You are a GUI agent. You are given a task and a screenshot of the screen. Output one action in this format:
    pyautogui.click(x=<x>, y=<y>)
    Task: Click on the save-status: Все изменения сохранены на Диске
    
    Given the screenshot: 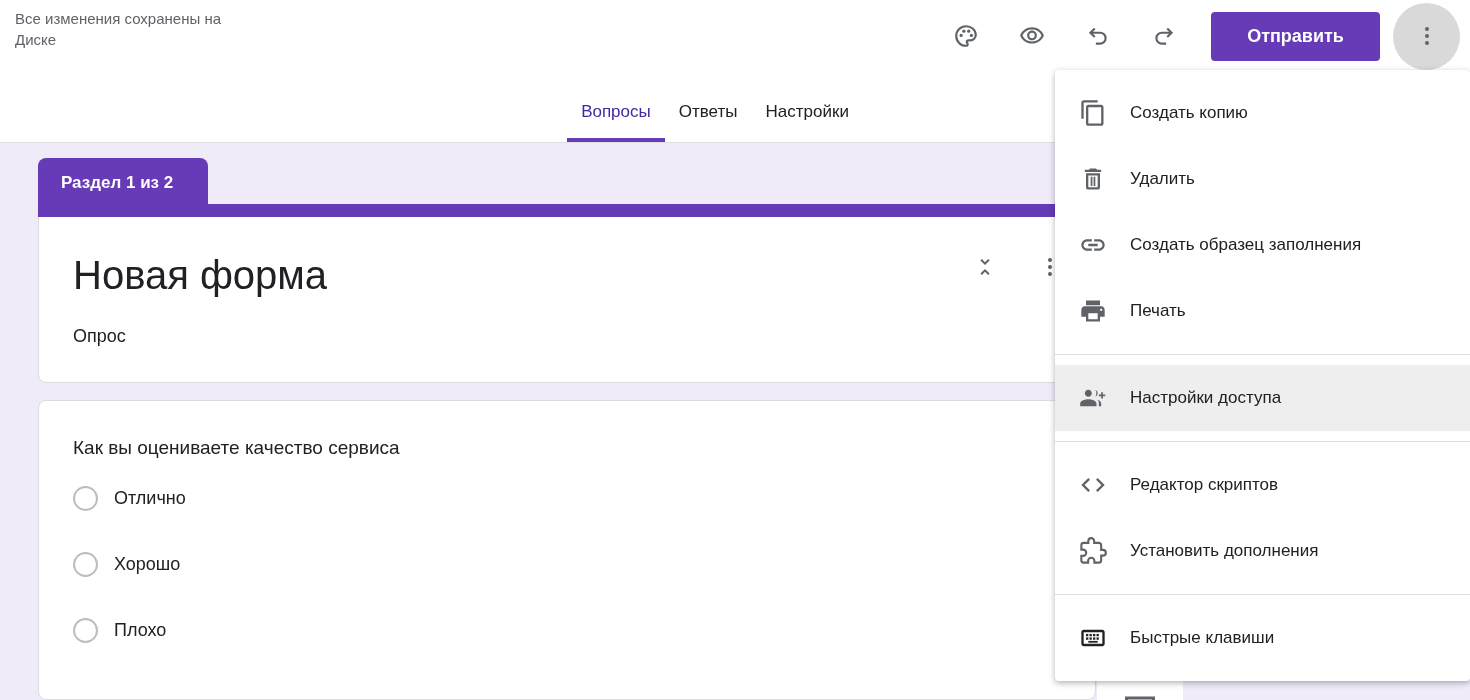 What is the action you would take?
    pyautogui.click(x=118, y=29)
    